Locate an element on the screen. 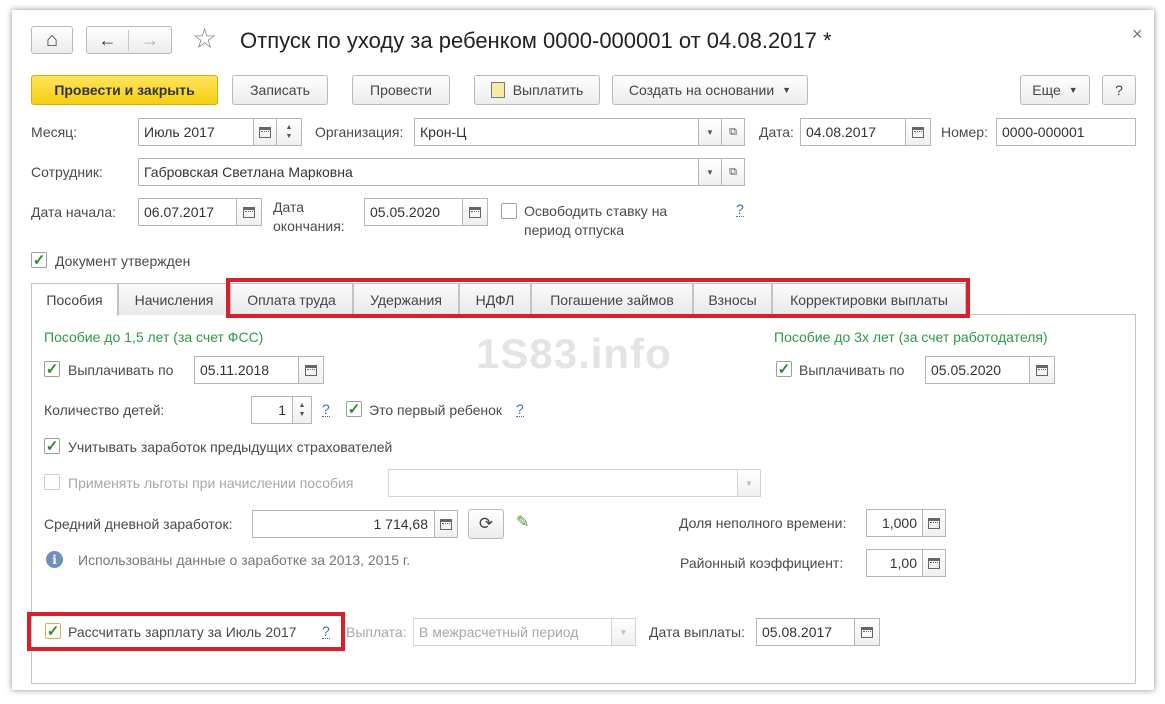  part-time-calc-button is located at coordinates (934, 523).